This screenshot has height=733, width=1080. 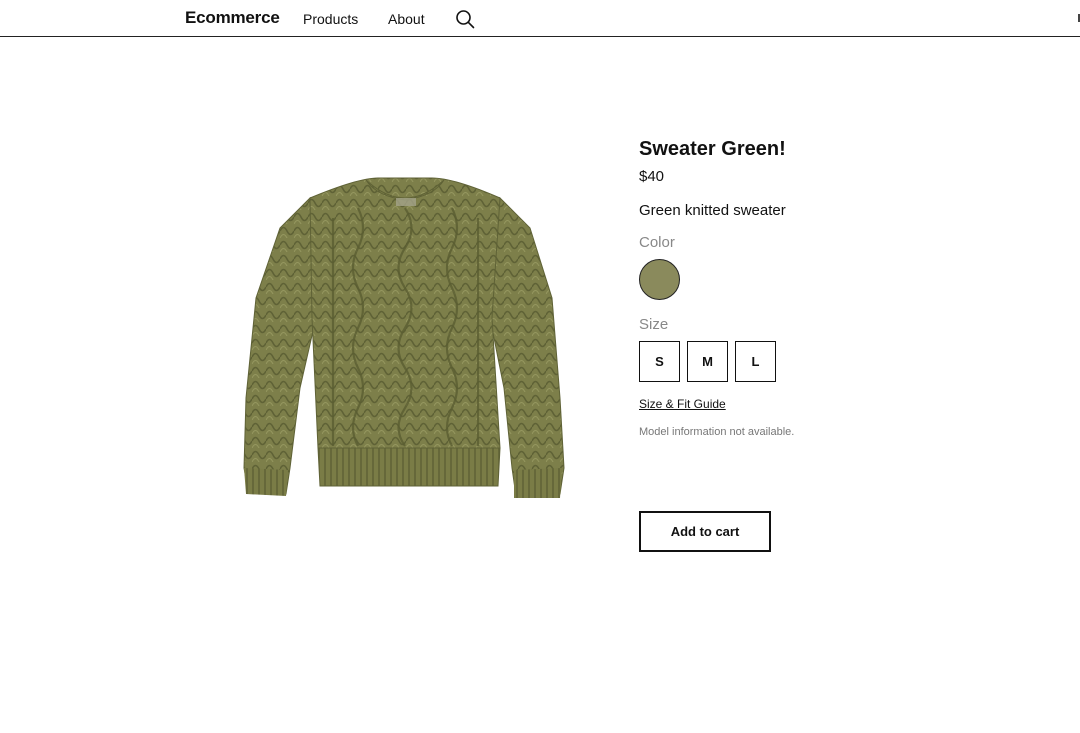 What do you see at coordinates (707, 361) in the screenshot?
I see `size-button-m: M` at bounding box center [707, 361].